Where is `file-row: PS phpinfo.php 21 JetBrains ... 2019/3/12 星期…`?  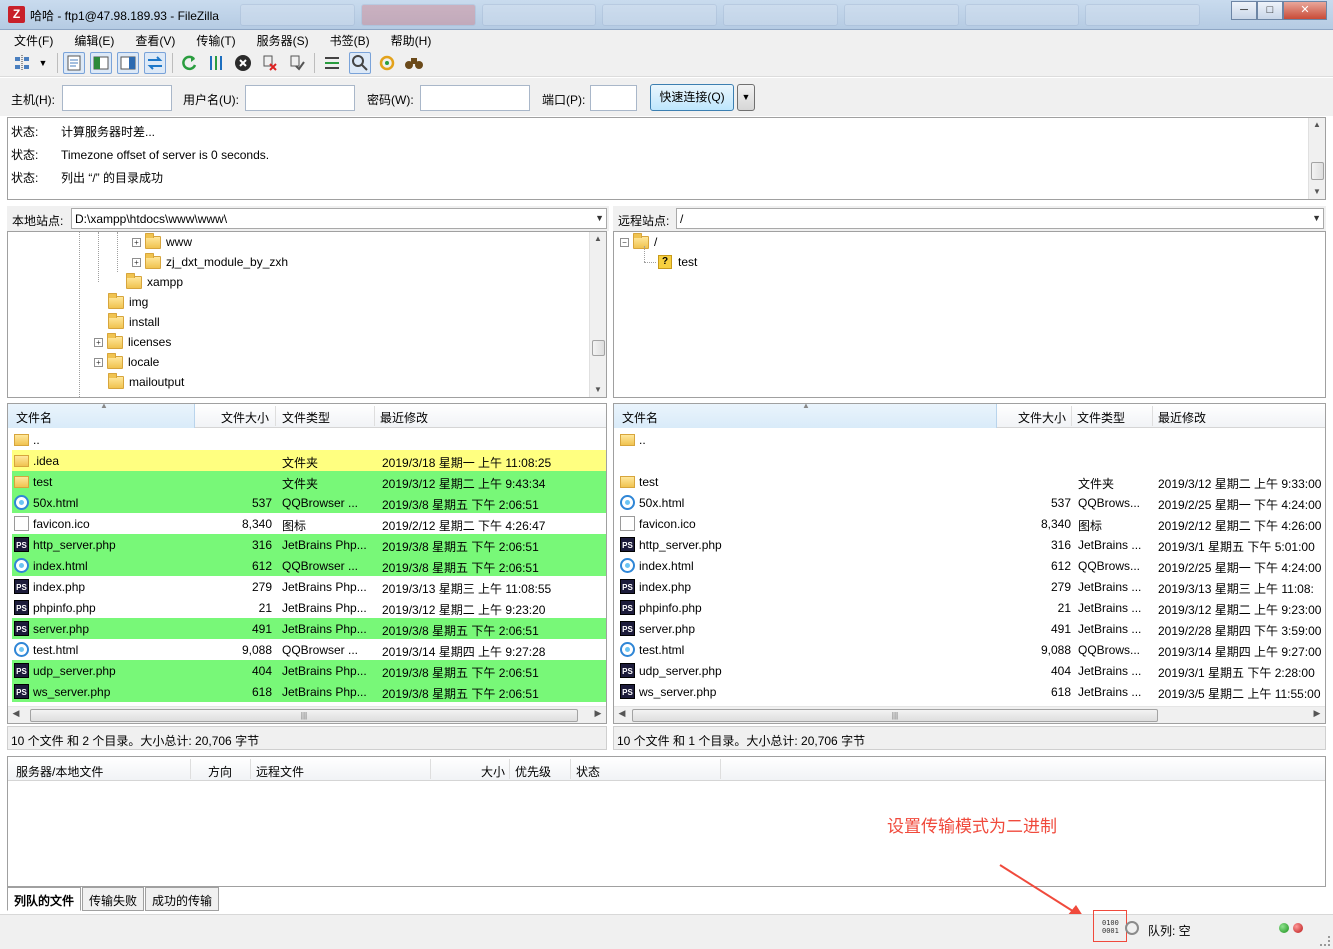
file-row: PS phpinfo.php 21 JetBrains ... 2019/3/12 星期… is located at coordinates (971, 607).